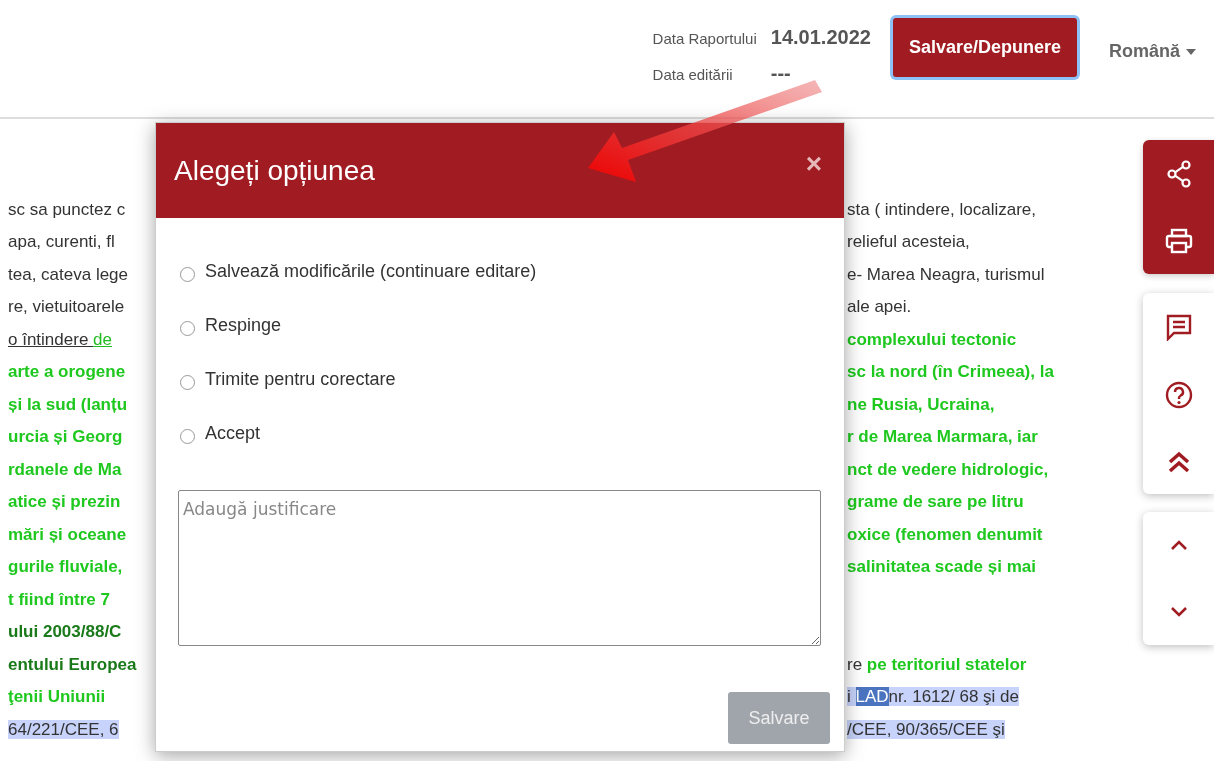 This screenshot has width=1214, height=761. I want to click on text-line: sc la nord (în Crimeea), la, so click(950, 372).